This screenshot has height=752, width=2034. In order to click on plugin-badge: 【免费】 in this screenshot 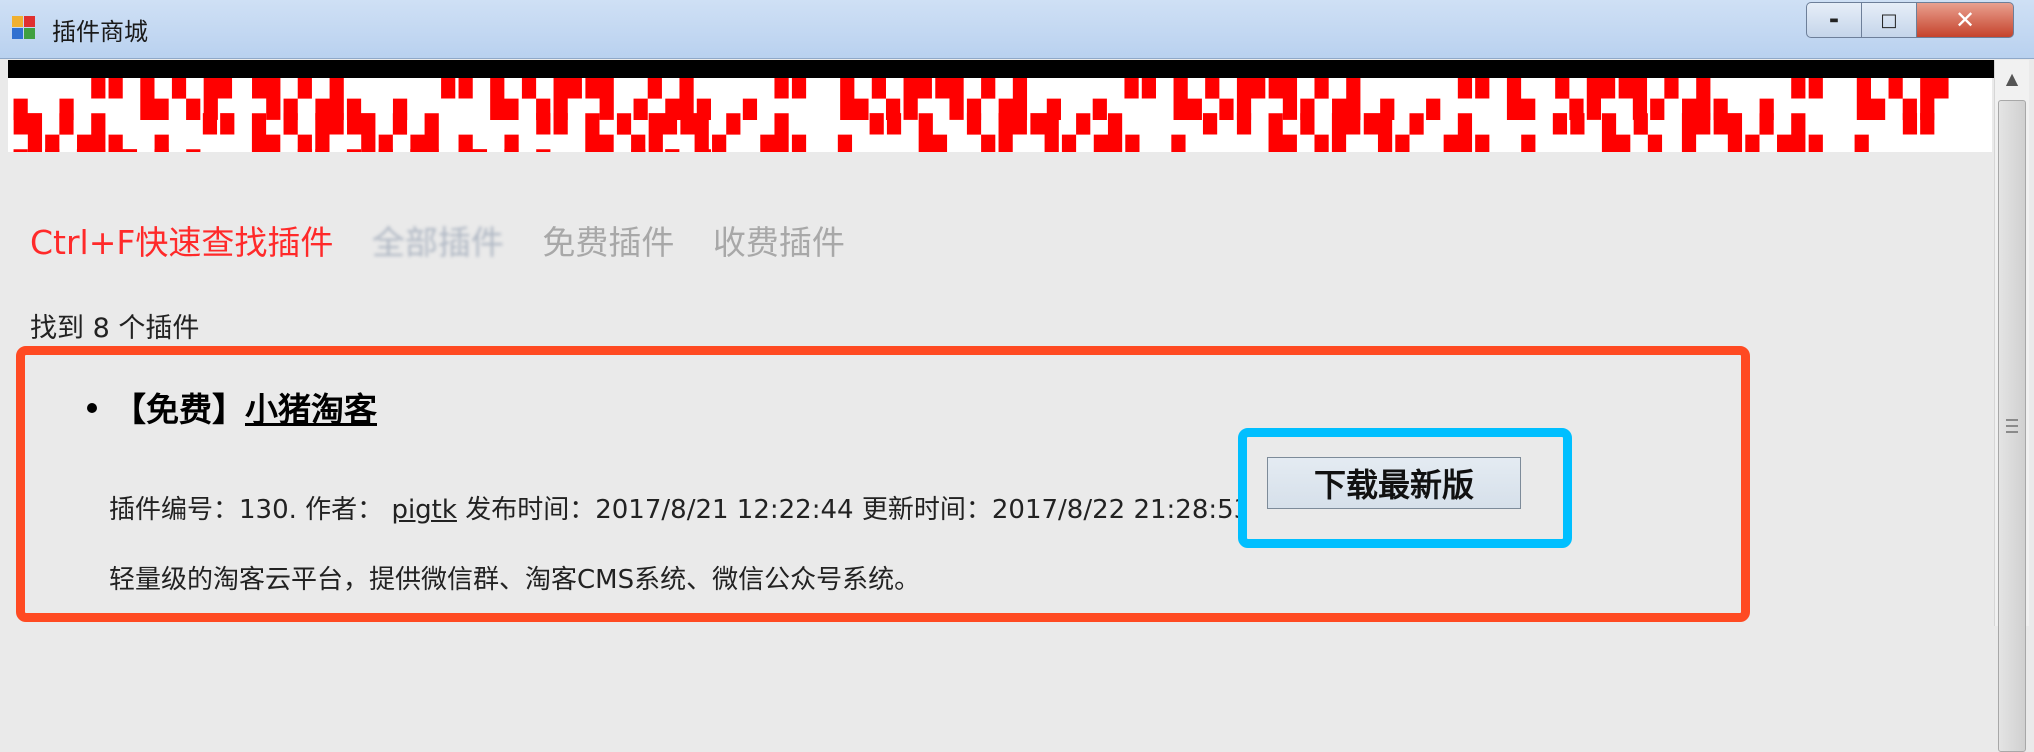, I will do `click(179, 409)`.